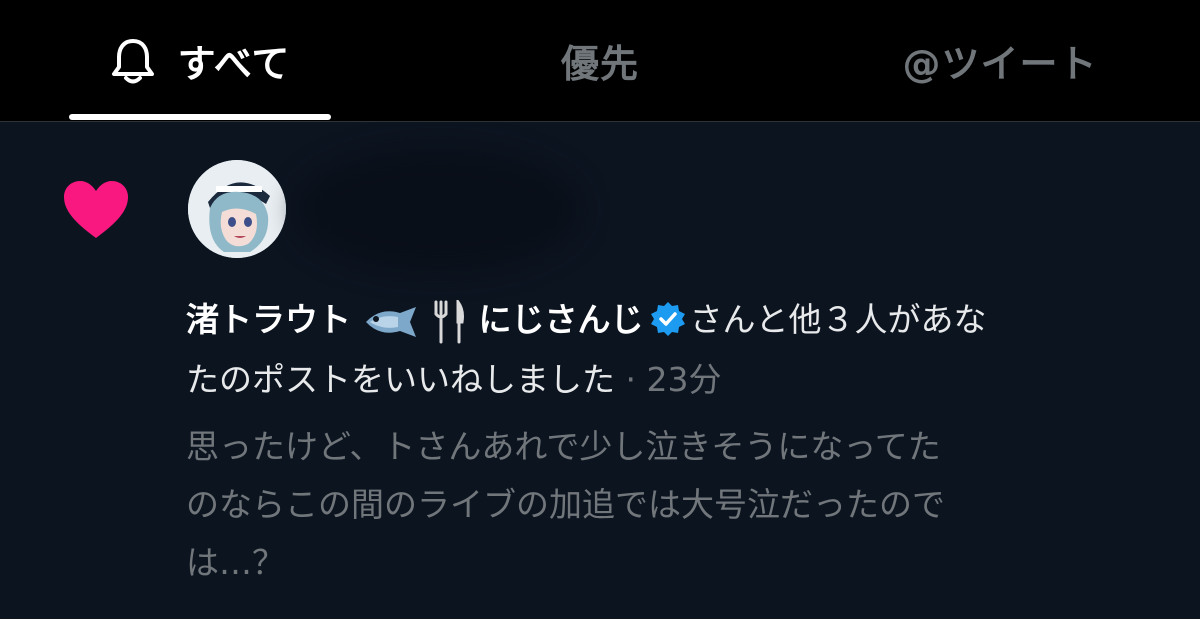 This screenshot has width=1200, height=619. Describe the element at coordinates (599, 64) in the screenshot. I see `tab-priority-label: 優先` at that location.